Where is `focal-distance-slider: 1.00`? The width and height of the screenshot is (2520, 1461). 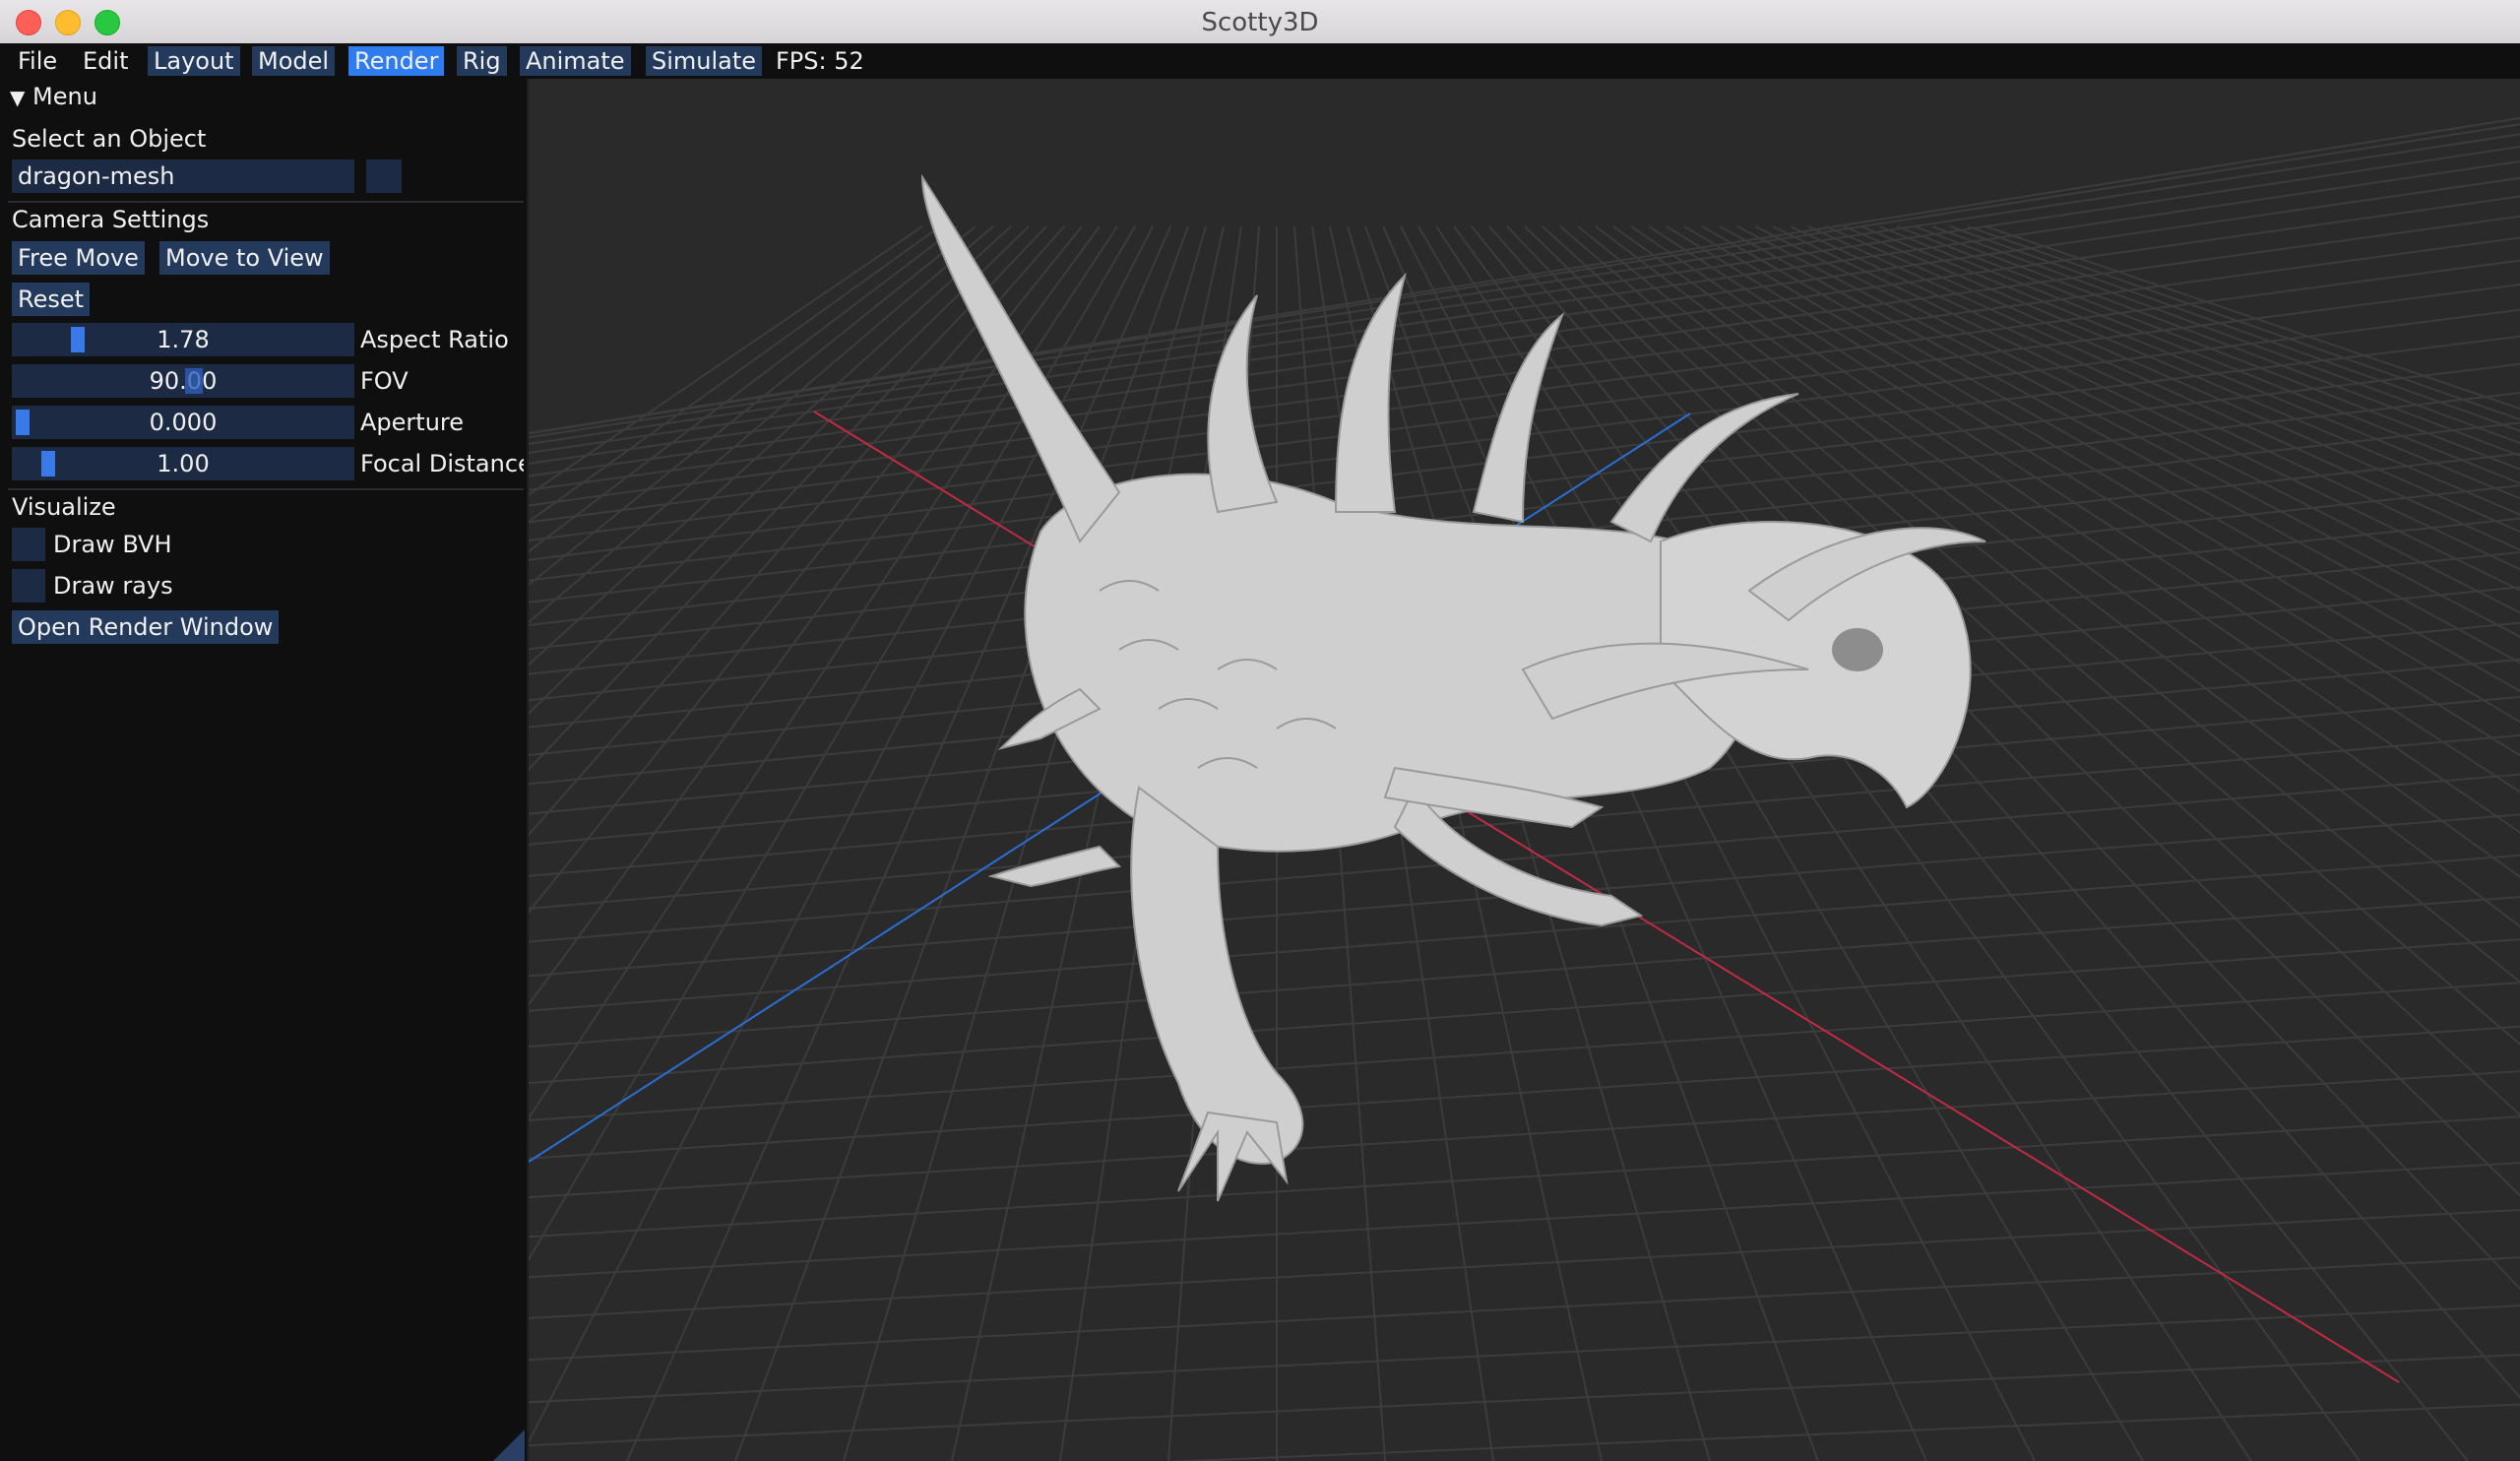
focal-distance-slider: 1.00 is located at coordinates (183, 463).